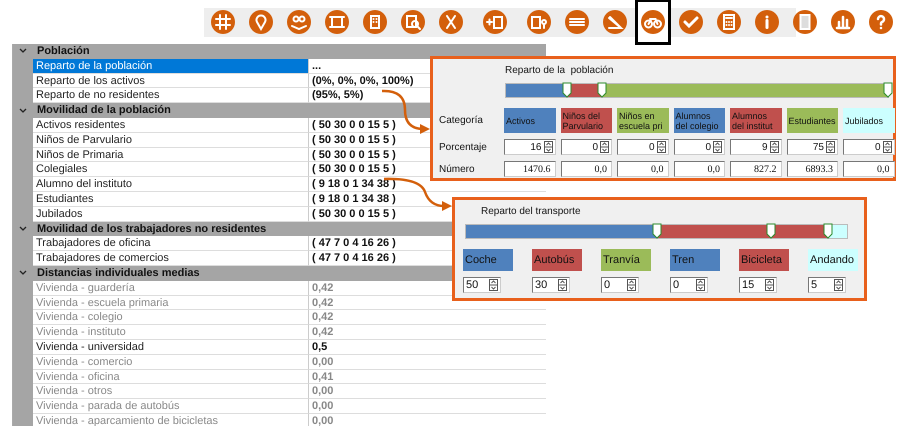 The image size is (898, 426). Describe the element at coordinates (812, 120) in the screenshot. I see `category-label: Estudiantes` at that location.